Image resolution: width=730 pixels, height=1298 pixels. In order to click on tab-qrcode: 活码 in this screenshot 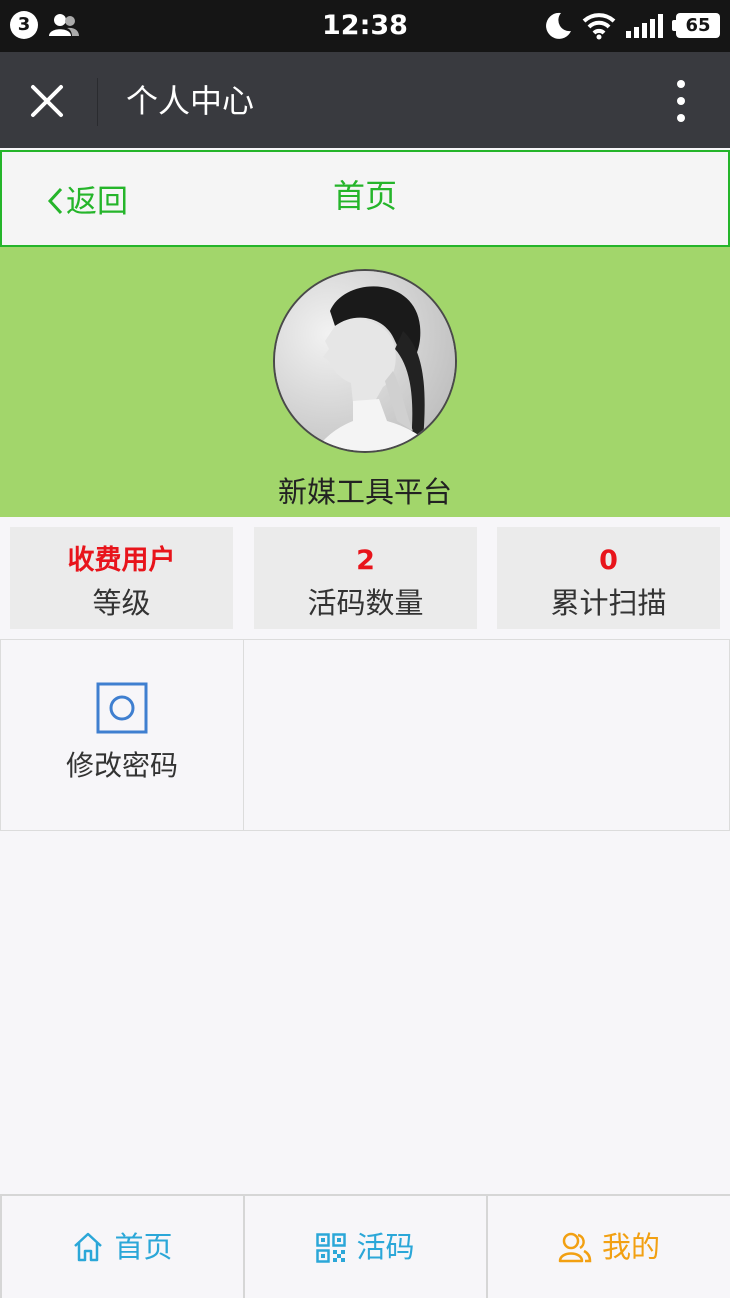, I will do `click(364, 1247)`.